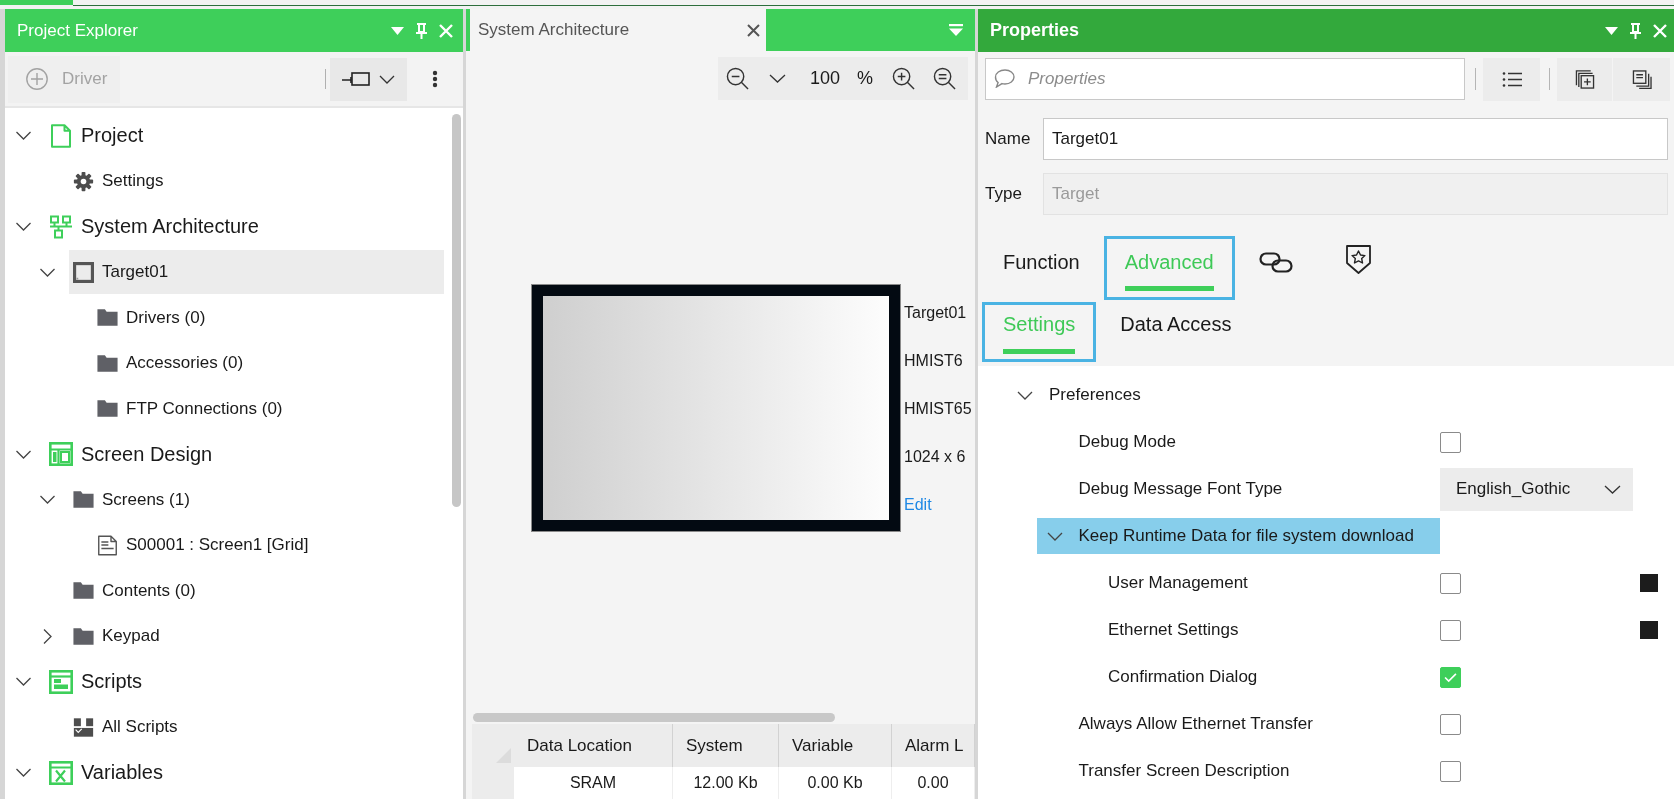  I want to click on name-field: Target01, so click(1355, 139).